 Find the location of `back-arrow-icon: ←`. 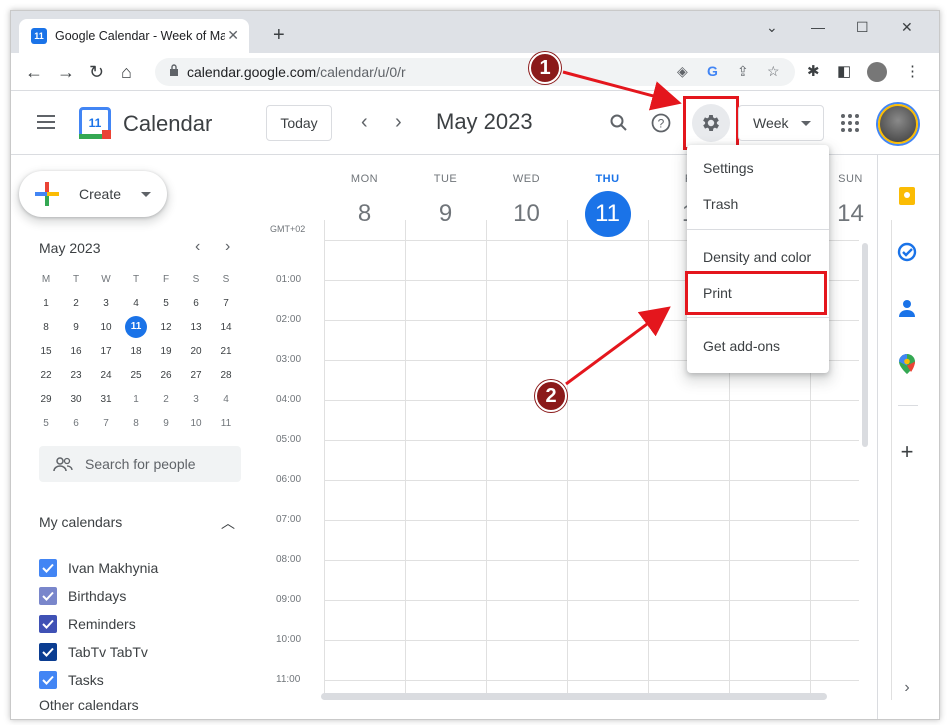

back-arrow-icon: ← is located at coordinates (34, 72).